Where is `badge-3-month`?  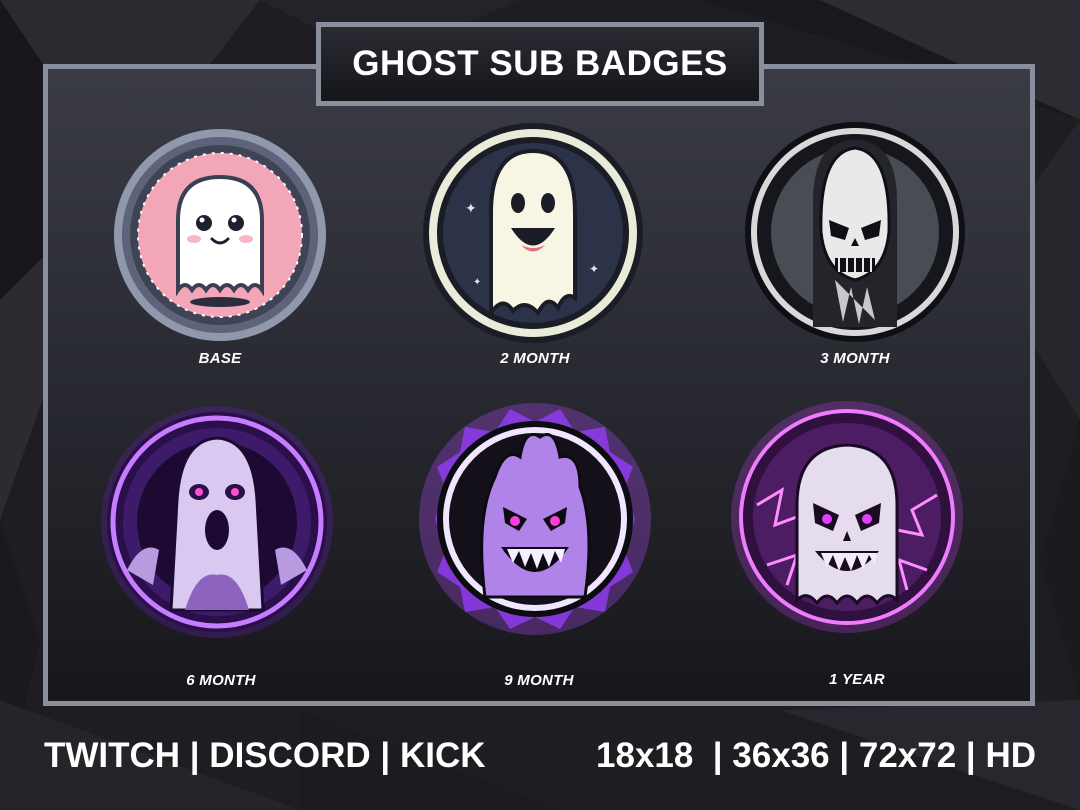
badge-3-month is located at coordinates (855, 232).